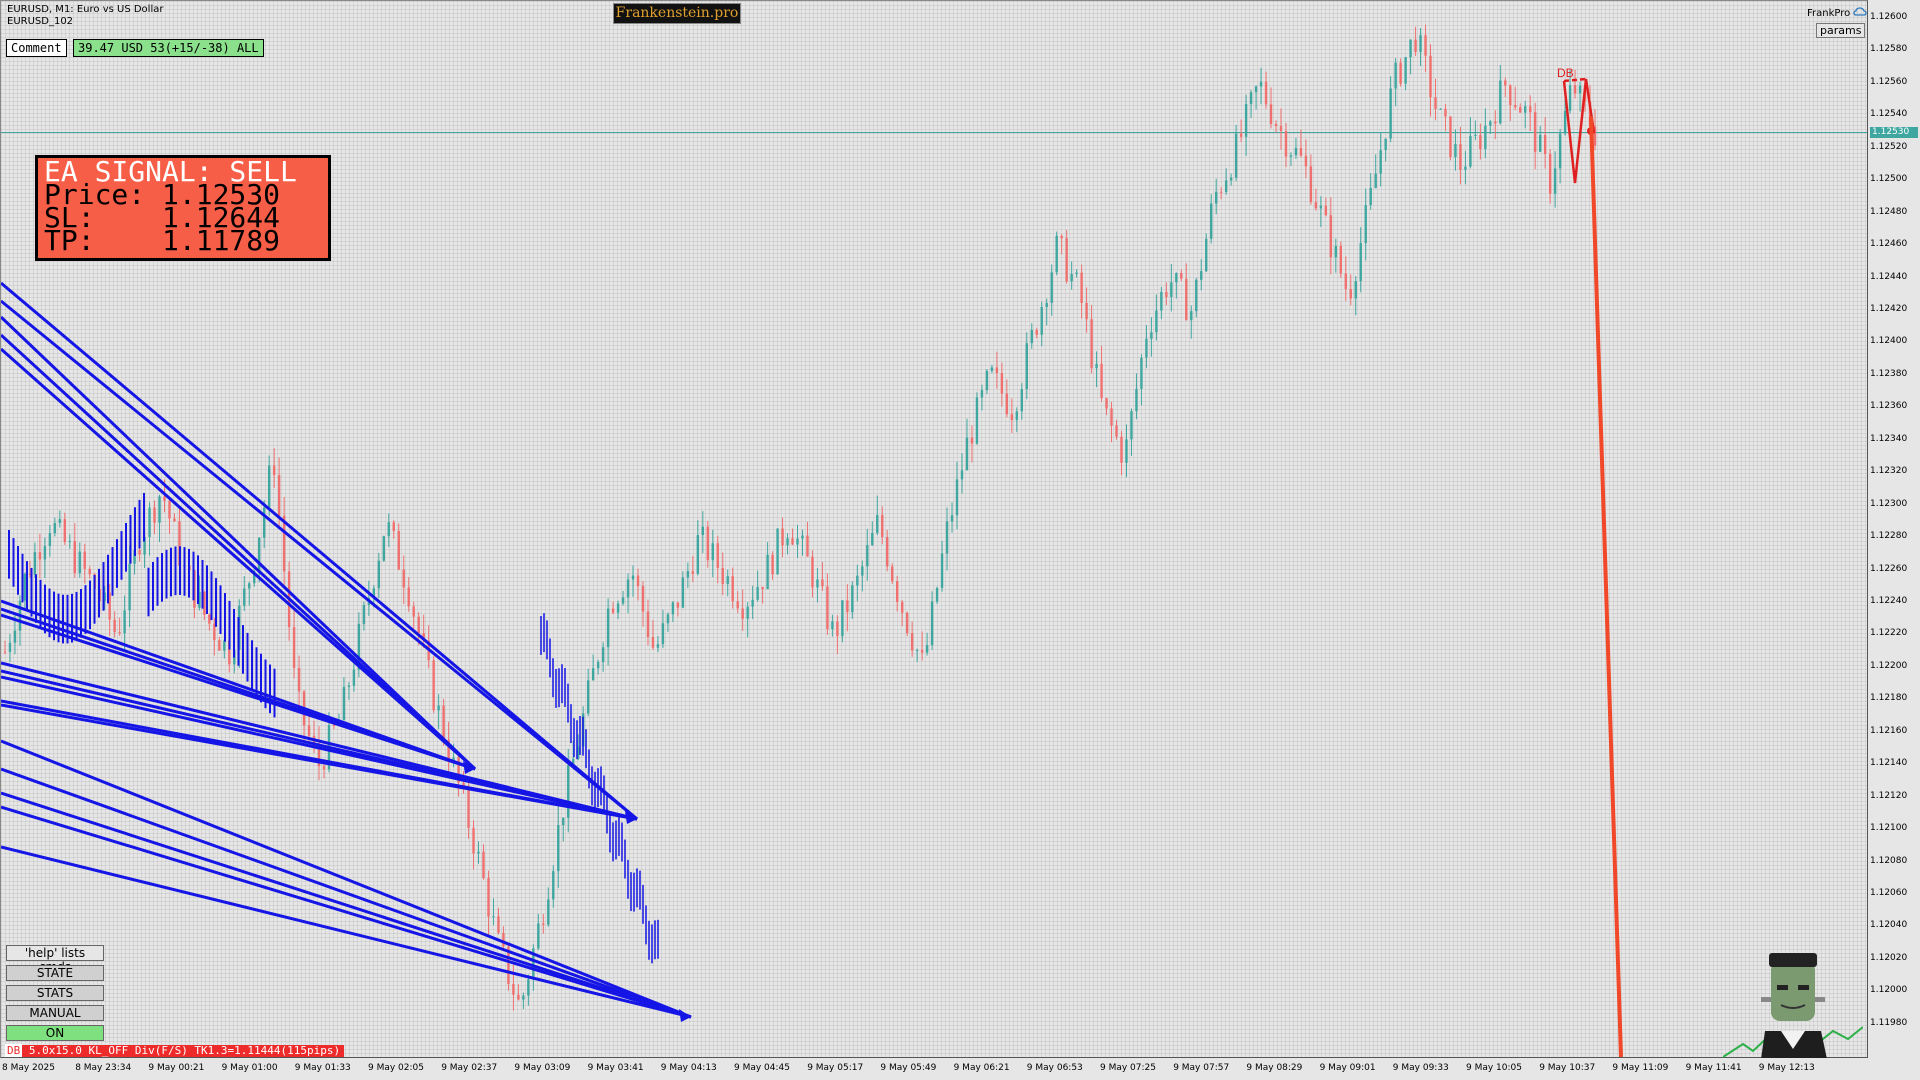  What do you see at coordinates (1889, 957) in the screenshot?
I see `price-tick-label: 1.12020` at bounding box center [1889, 957].